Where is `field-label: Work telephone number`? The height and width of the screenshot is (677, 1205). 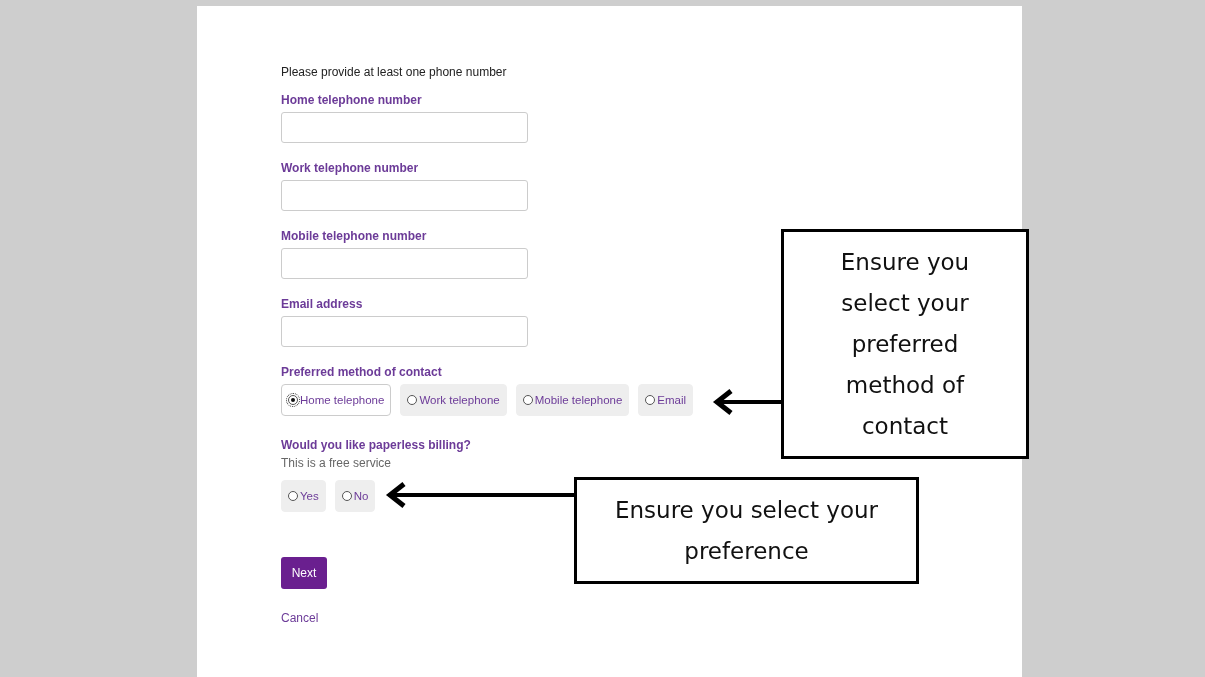 field-label: Work telephone number is located at coordinates (350, 168).